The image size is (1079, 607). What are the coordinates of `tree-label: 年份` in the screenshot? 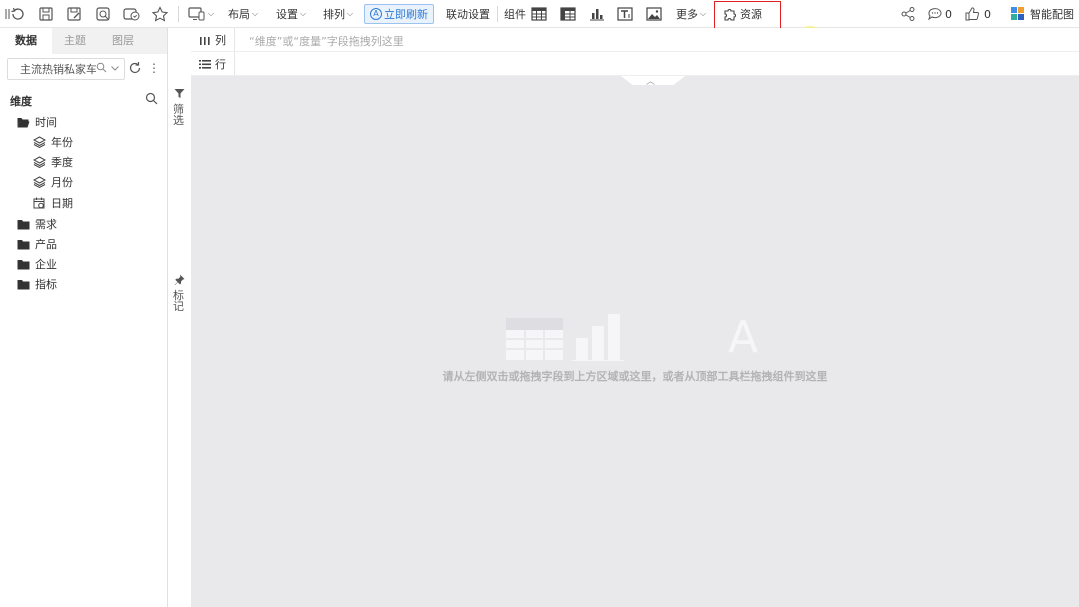 It's located at (62, 142).